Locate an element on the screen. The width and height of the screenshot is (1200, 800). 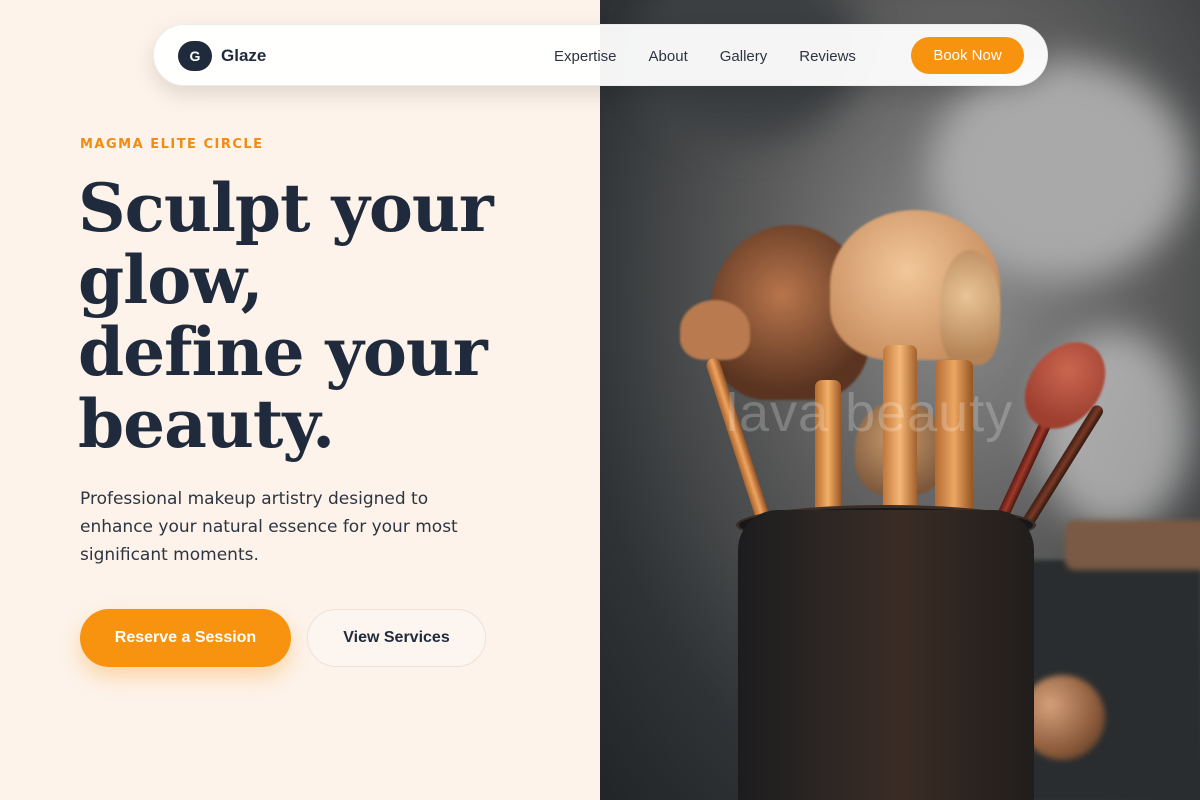
photo-watermark: lava beauty is located at coordinates (870, 413).